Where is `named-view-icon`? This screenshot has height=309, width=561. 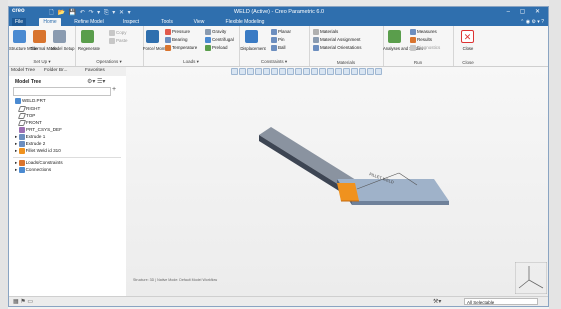
named-view-icon is located at coordinates (354, 71).